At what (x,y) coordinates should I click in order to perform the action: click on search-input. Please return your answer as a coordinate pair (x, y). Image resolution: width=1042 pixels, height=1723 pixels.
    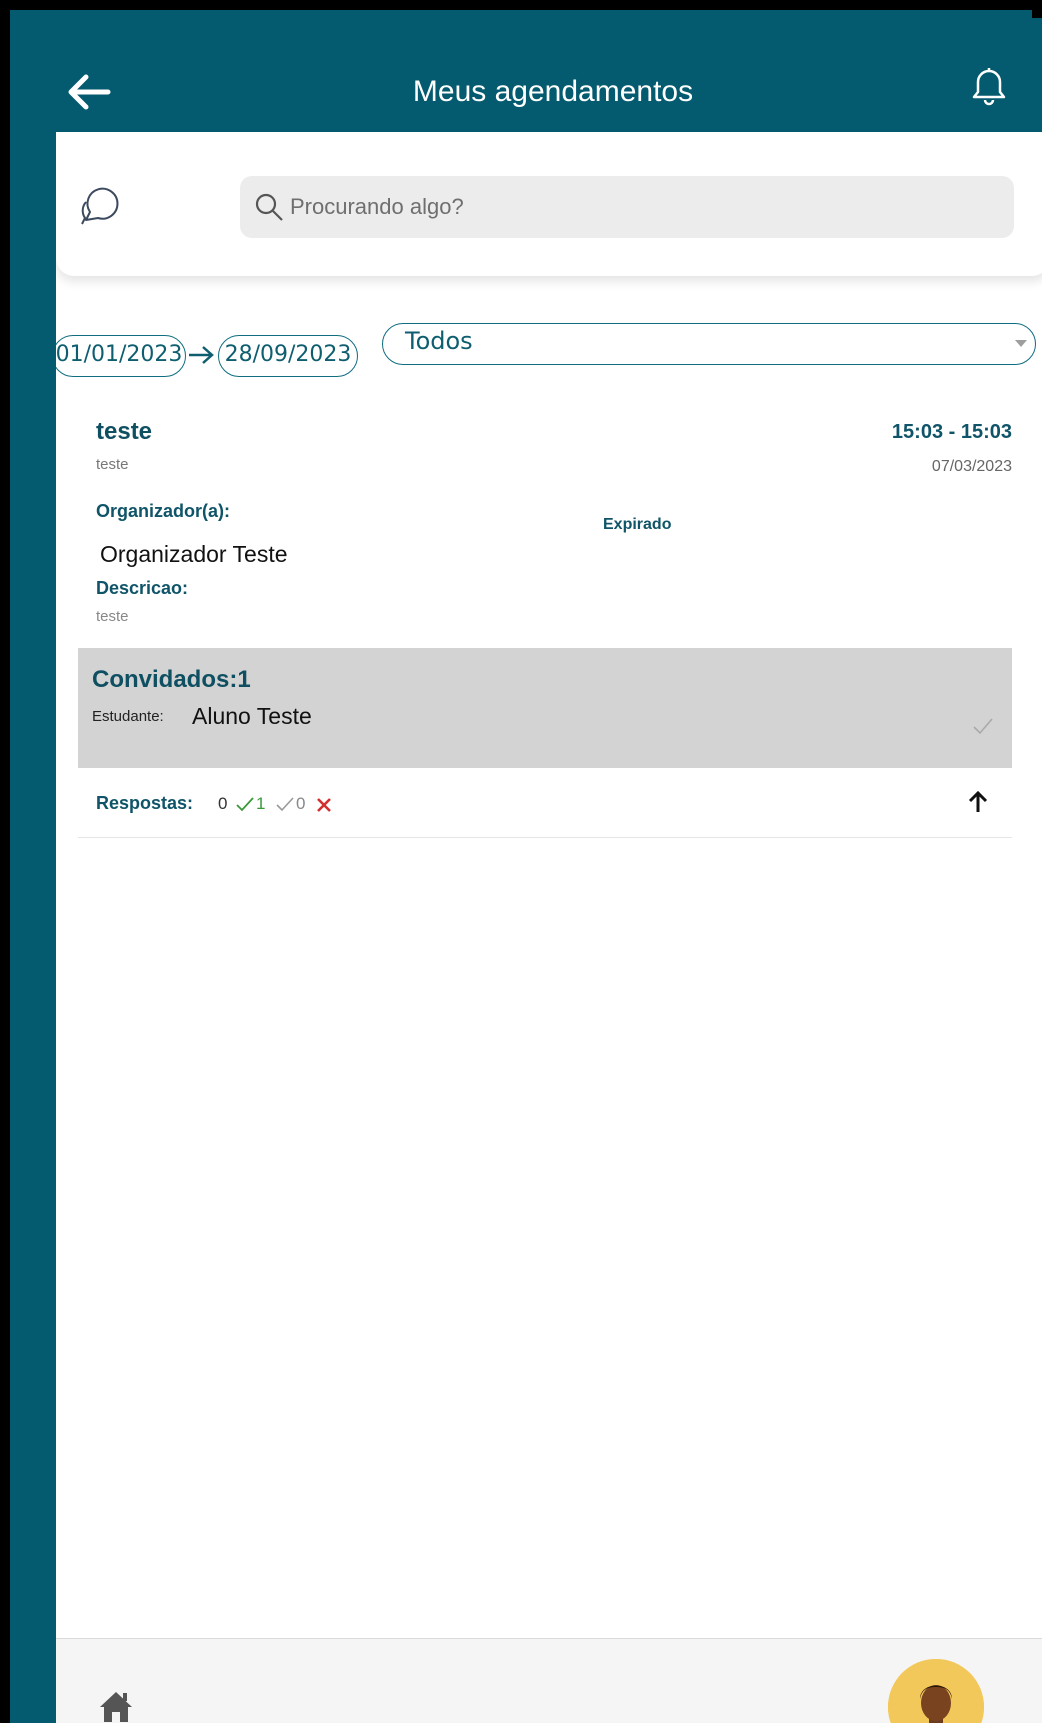
    Looking at the image, I should click on (640, 207).